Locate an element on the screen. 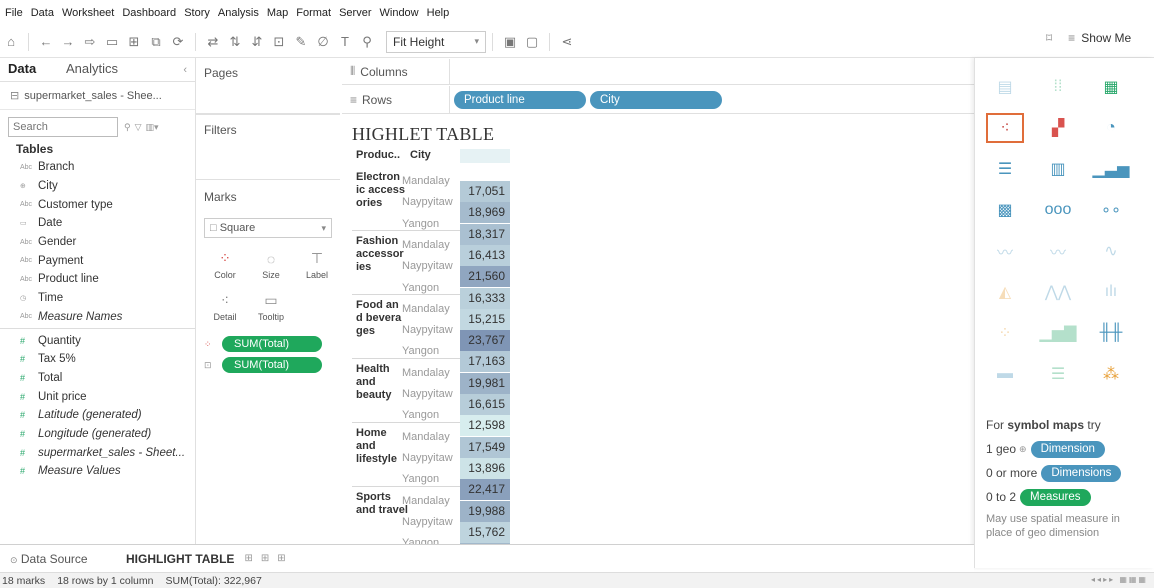  highlight-cell: 23,767 is located at coordinates (485, 341).